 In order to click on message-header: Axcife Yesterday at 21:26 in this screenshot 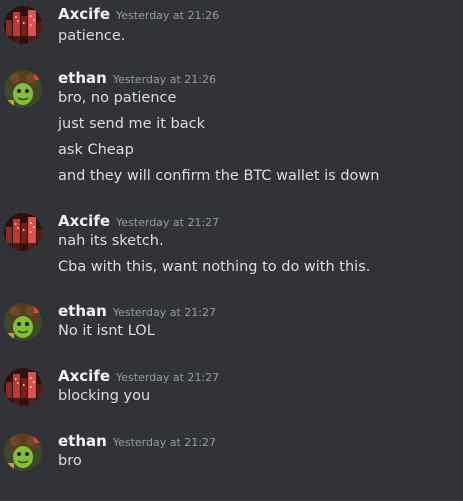, I will do `click(138, 14)`.